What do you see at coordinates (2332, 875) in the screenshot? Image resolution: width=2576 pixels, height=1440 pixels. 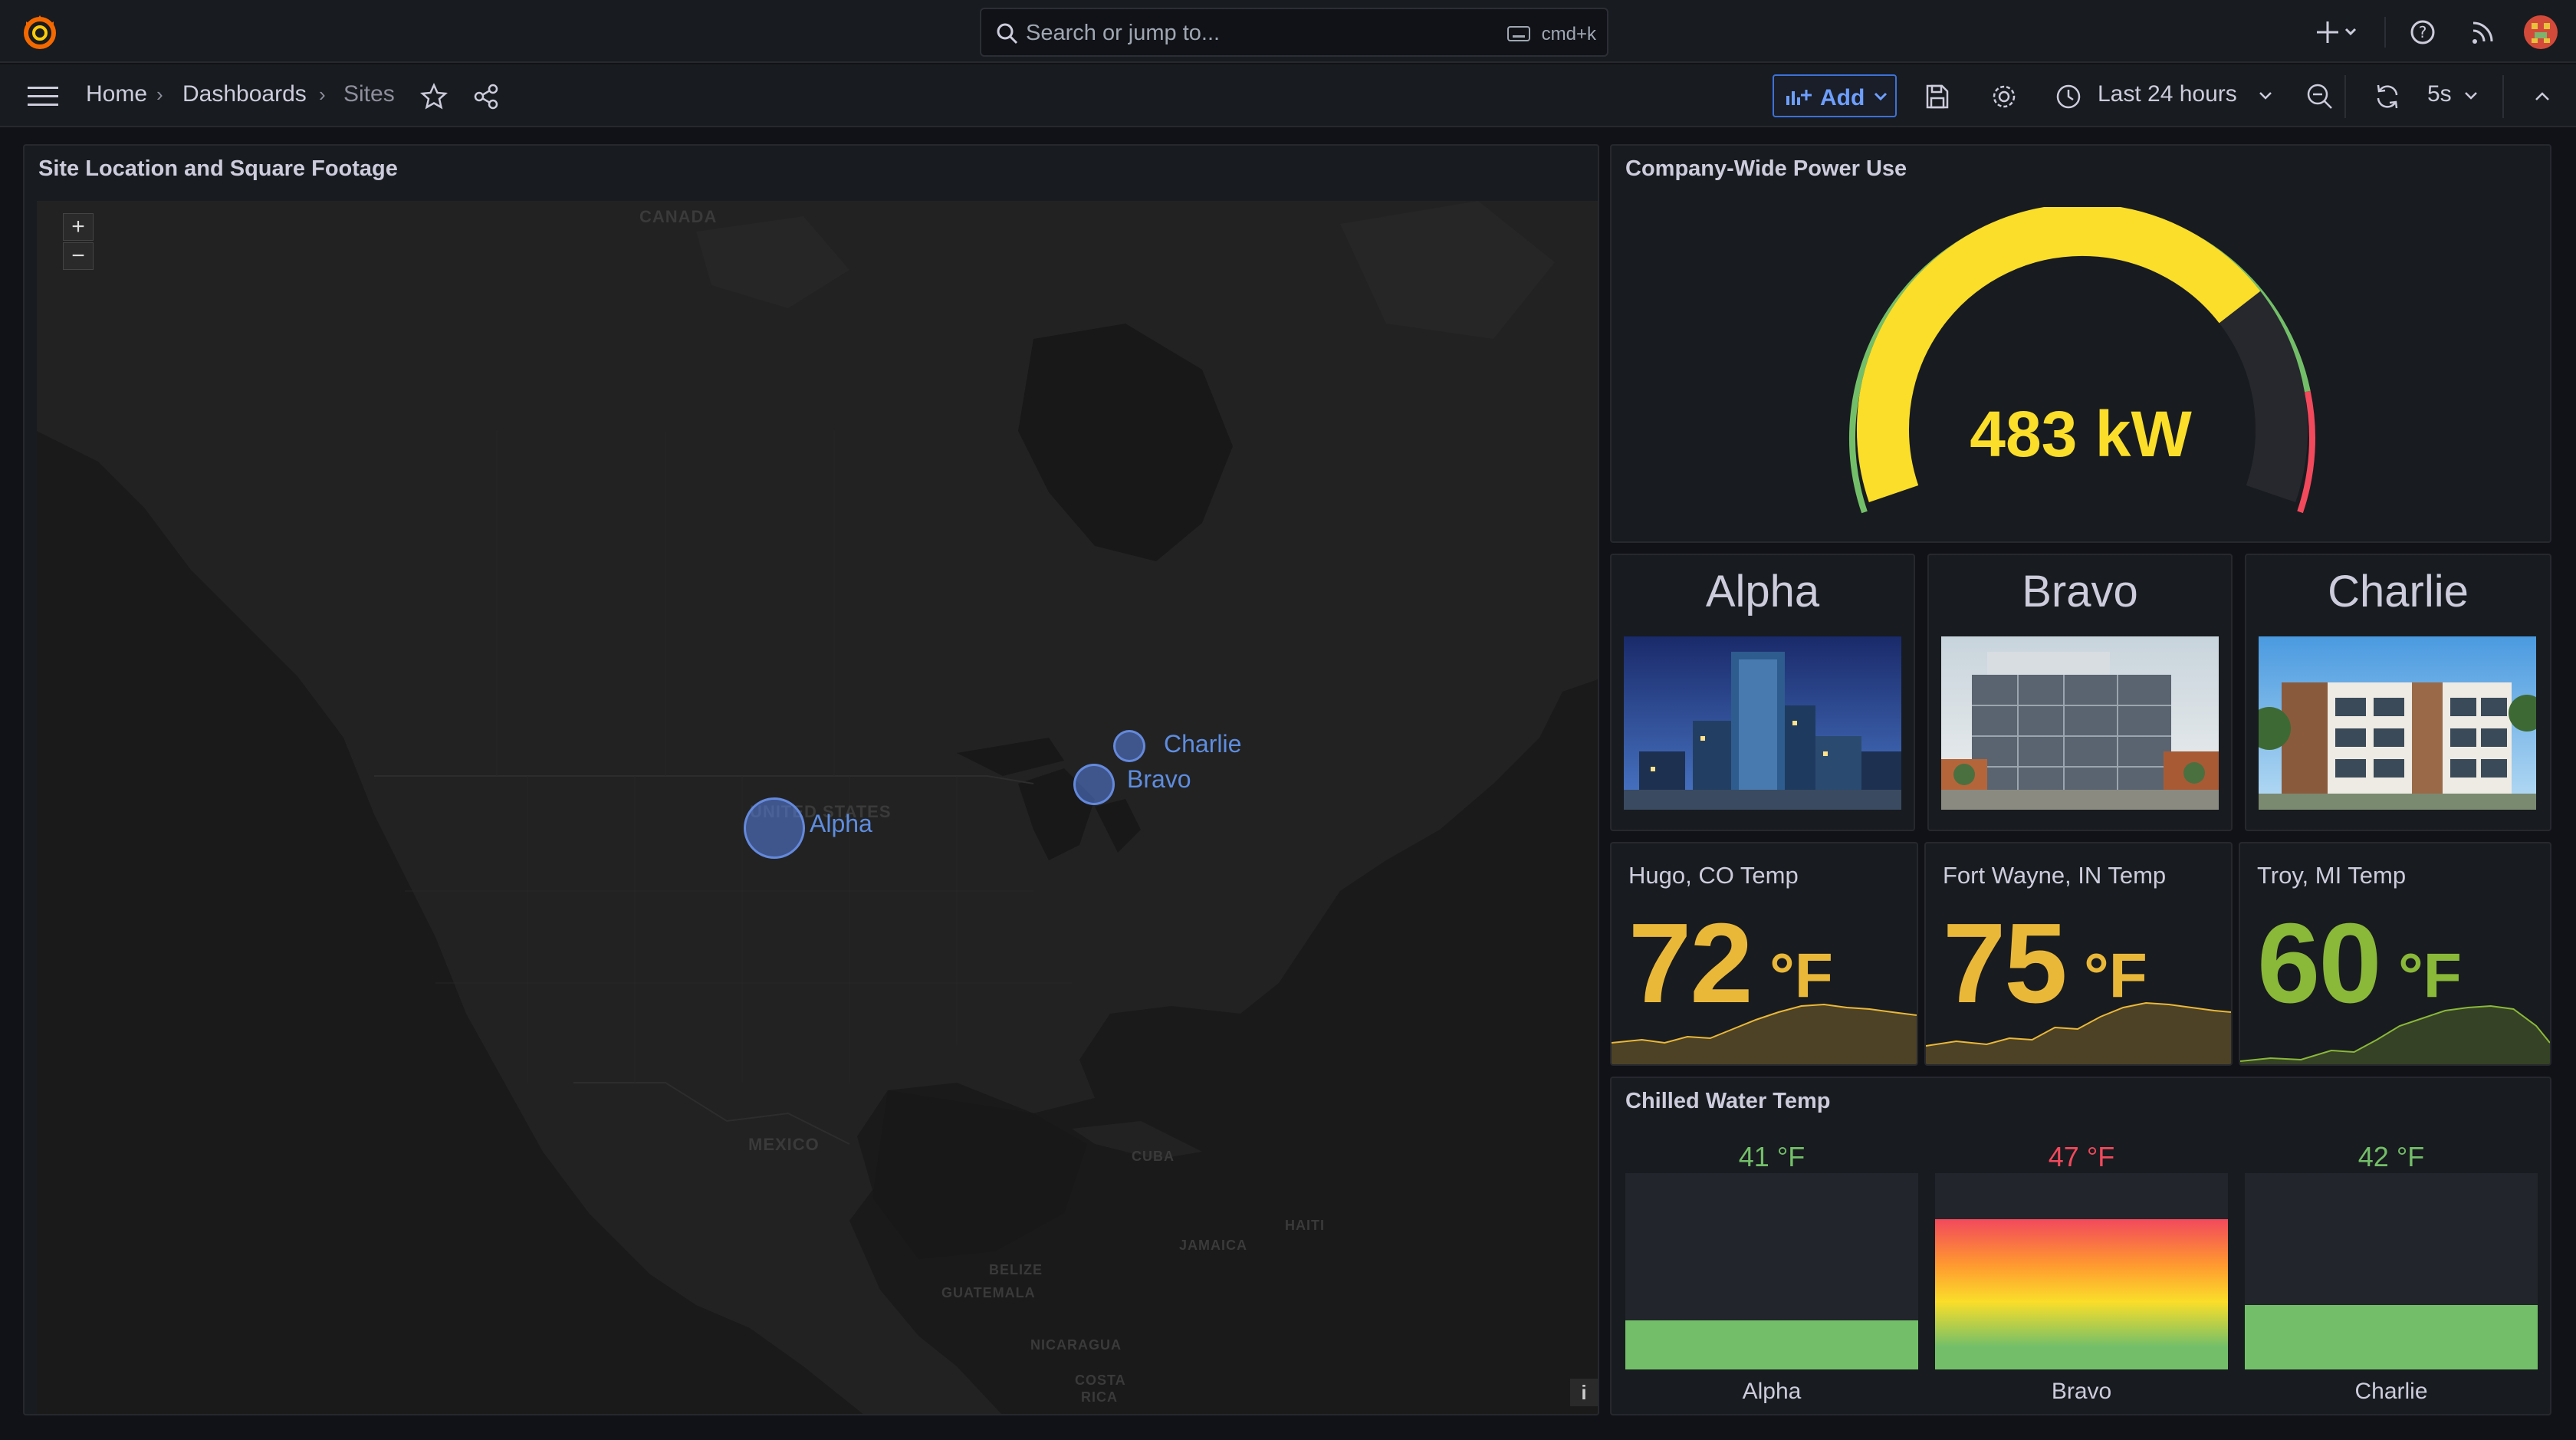 I see `stat-title: Troy, MI Temp` at bounding box center [2332, 875].